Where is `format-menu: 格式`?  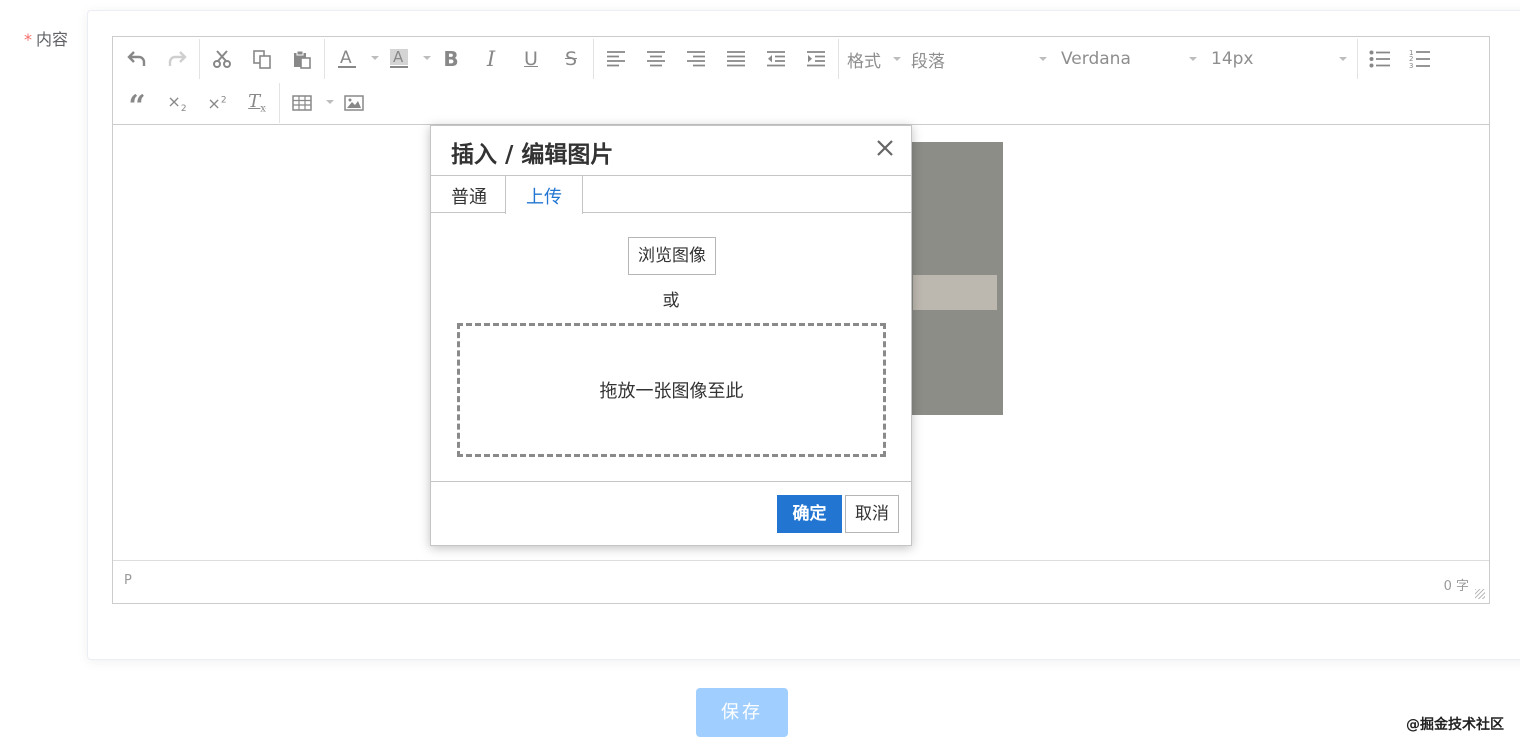 format-menu: 格式 is located at coordinates (873, 59).